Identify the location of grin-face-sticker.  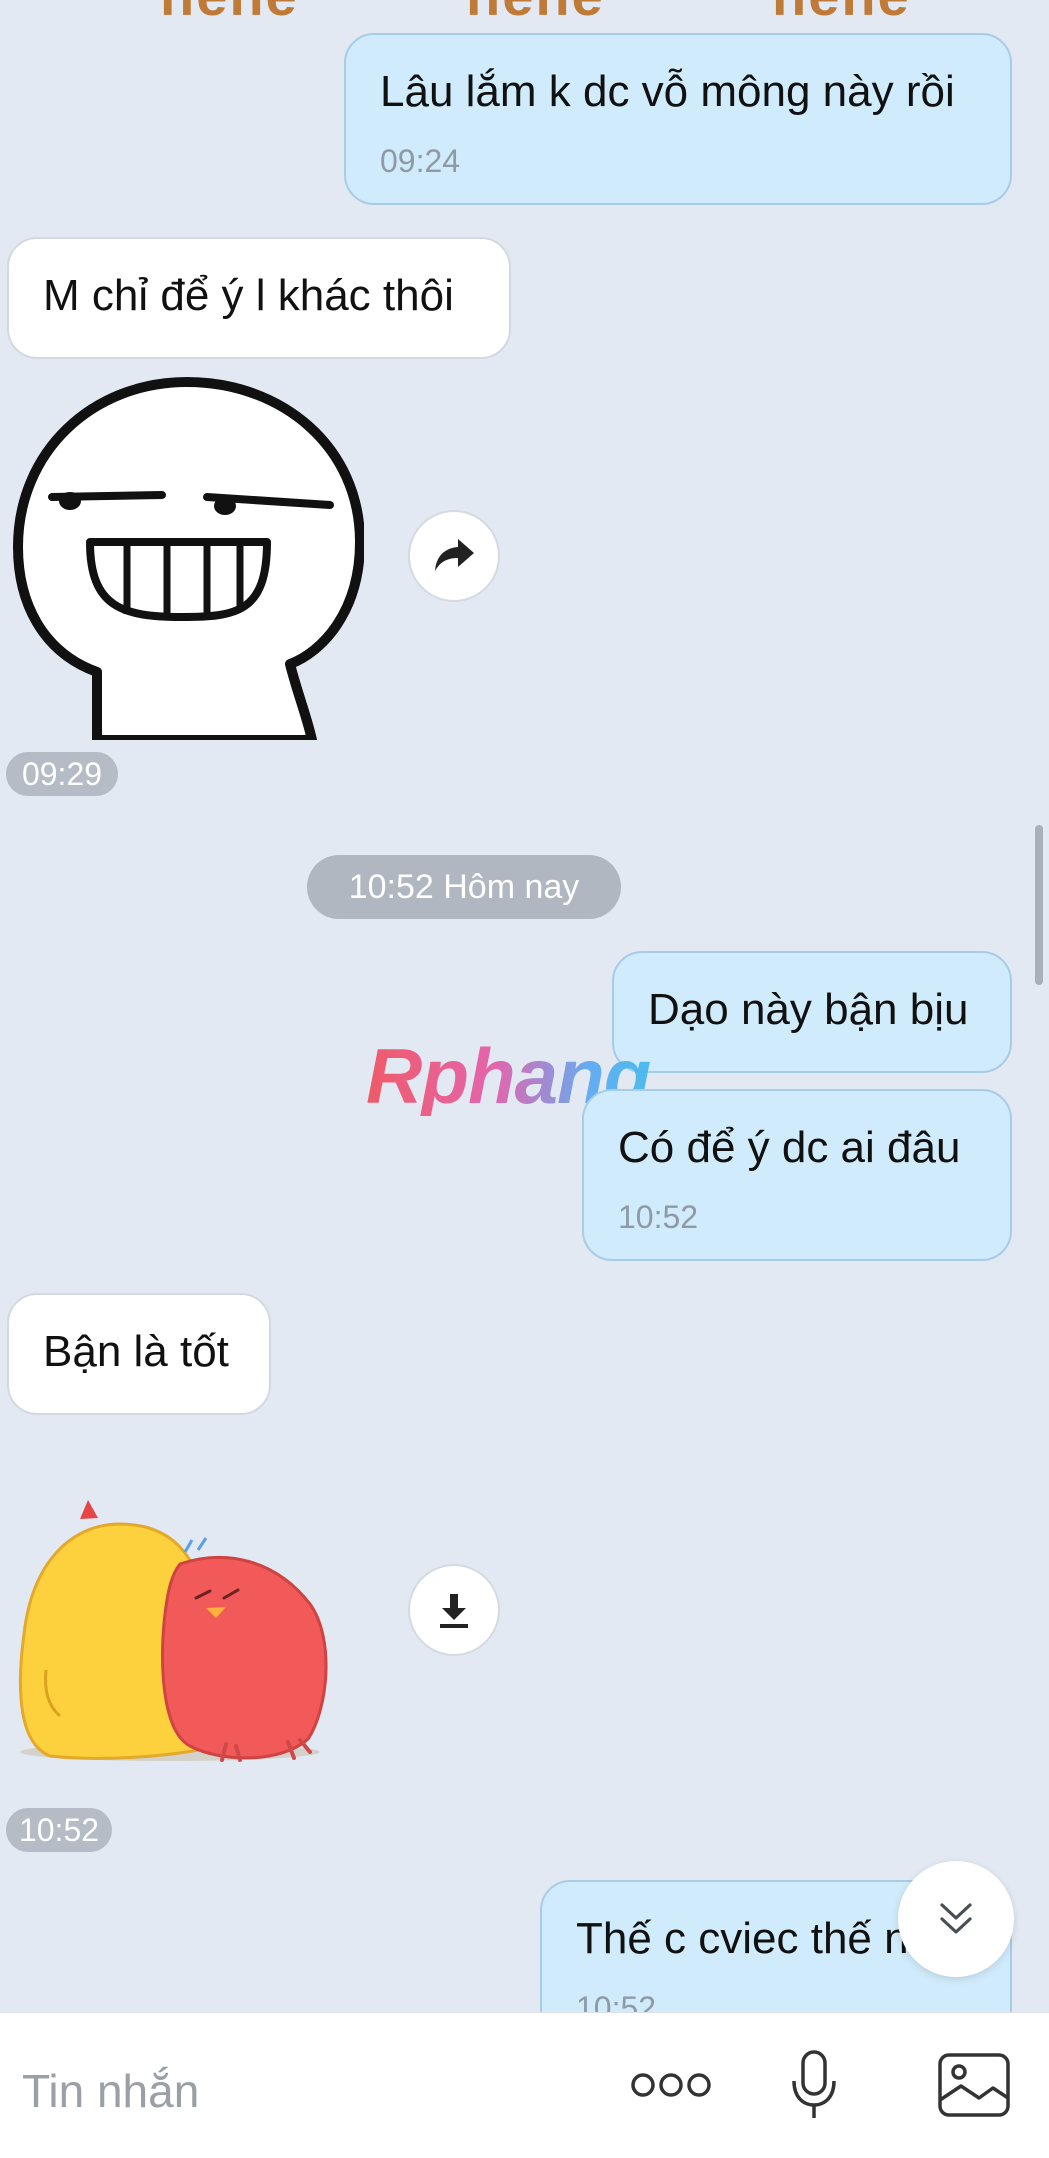
(188, 556).